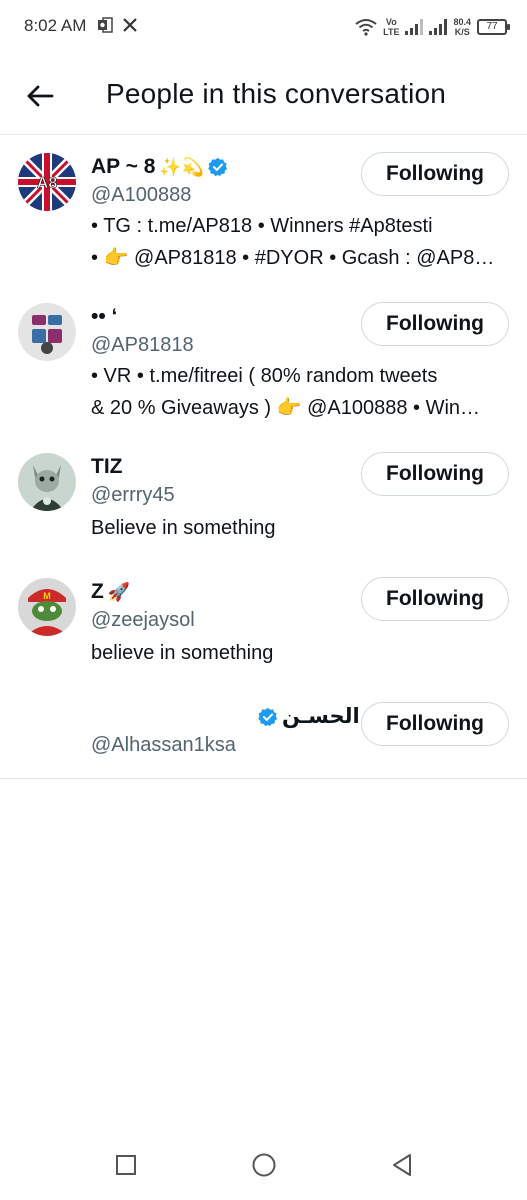  What do you see at coordinates (263, 731) in the screenshot?
I see `user-row: الحسـن @Alhassan1ksa Following` at bounding box center [263, 731].